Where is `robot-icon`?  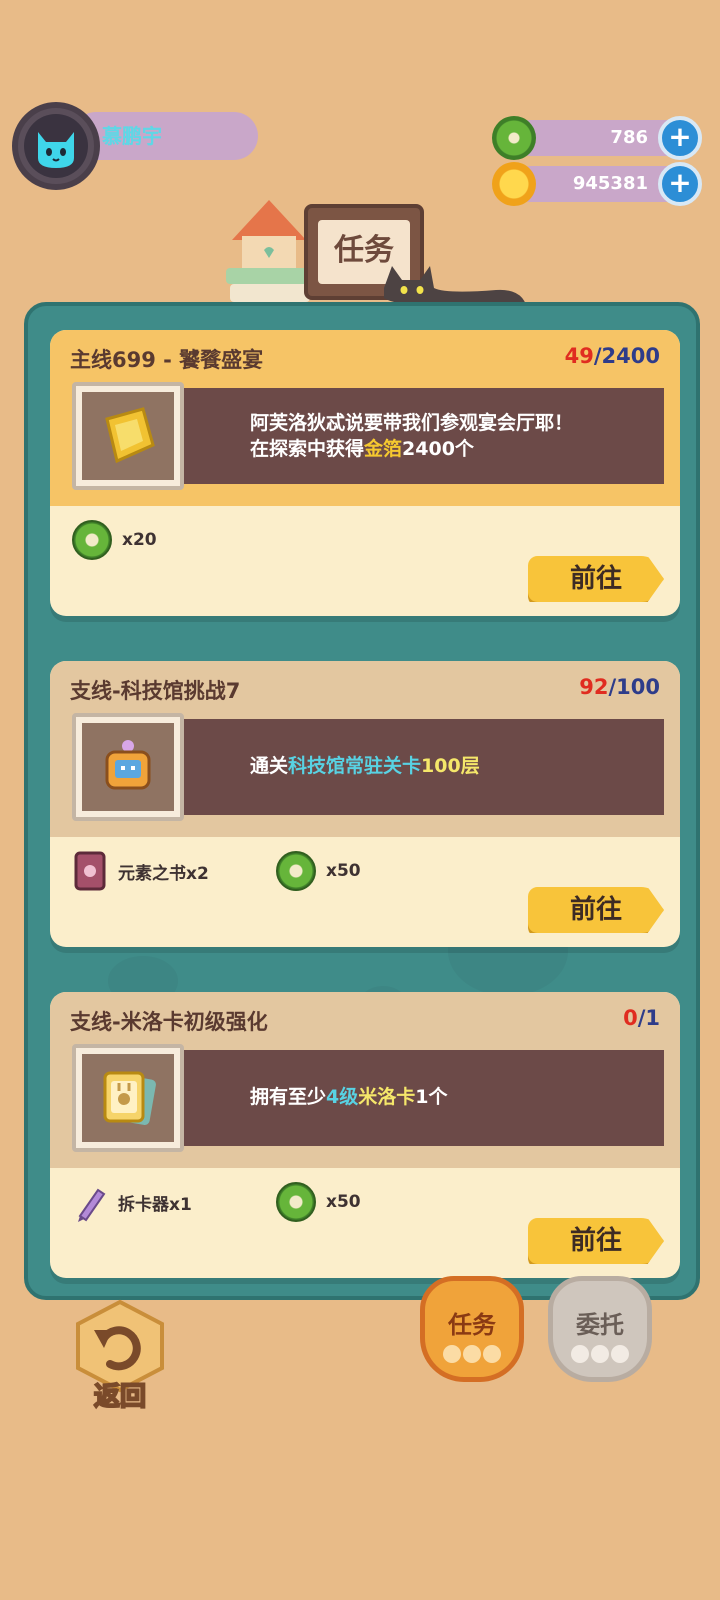
robot-icon is located at coordinates (128, 767).